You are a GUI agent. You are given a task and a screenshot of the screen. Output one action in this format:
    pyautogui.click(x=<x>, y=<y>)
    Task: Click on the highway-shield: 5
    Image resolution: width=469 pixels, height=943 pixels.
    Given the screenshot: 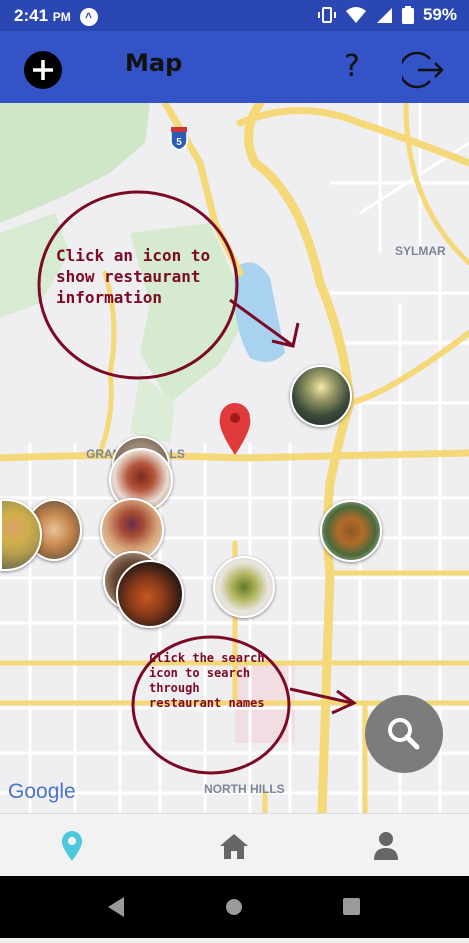 What is the action you would take?
    pyautogui.click(x=179, y=139)
    